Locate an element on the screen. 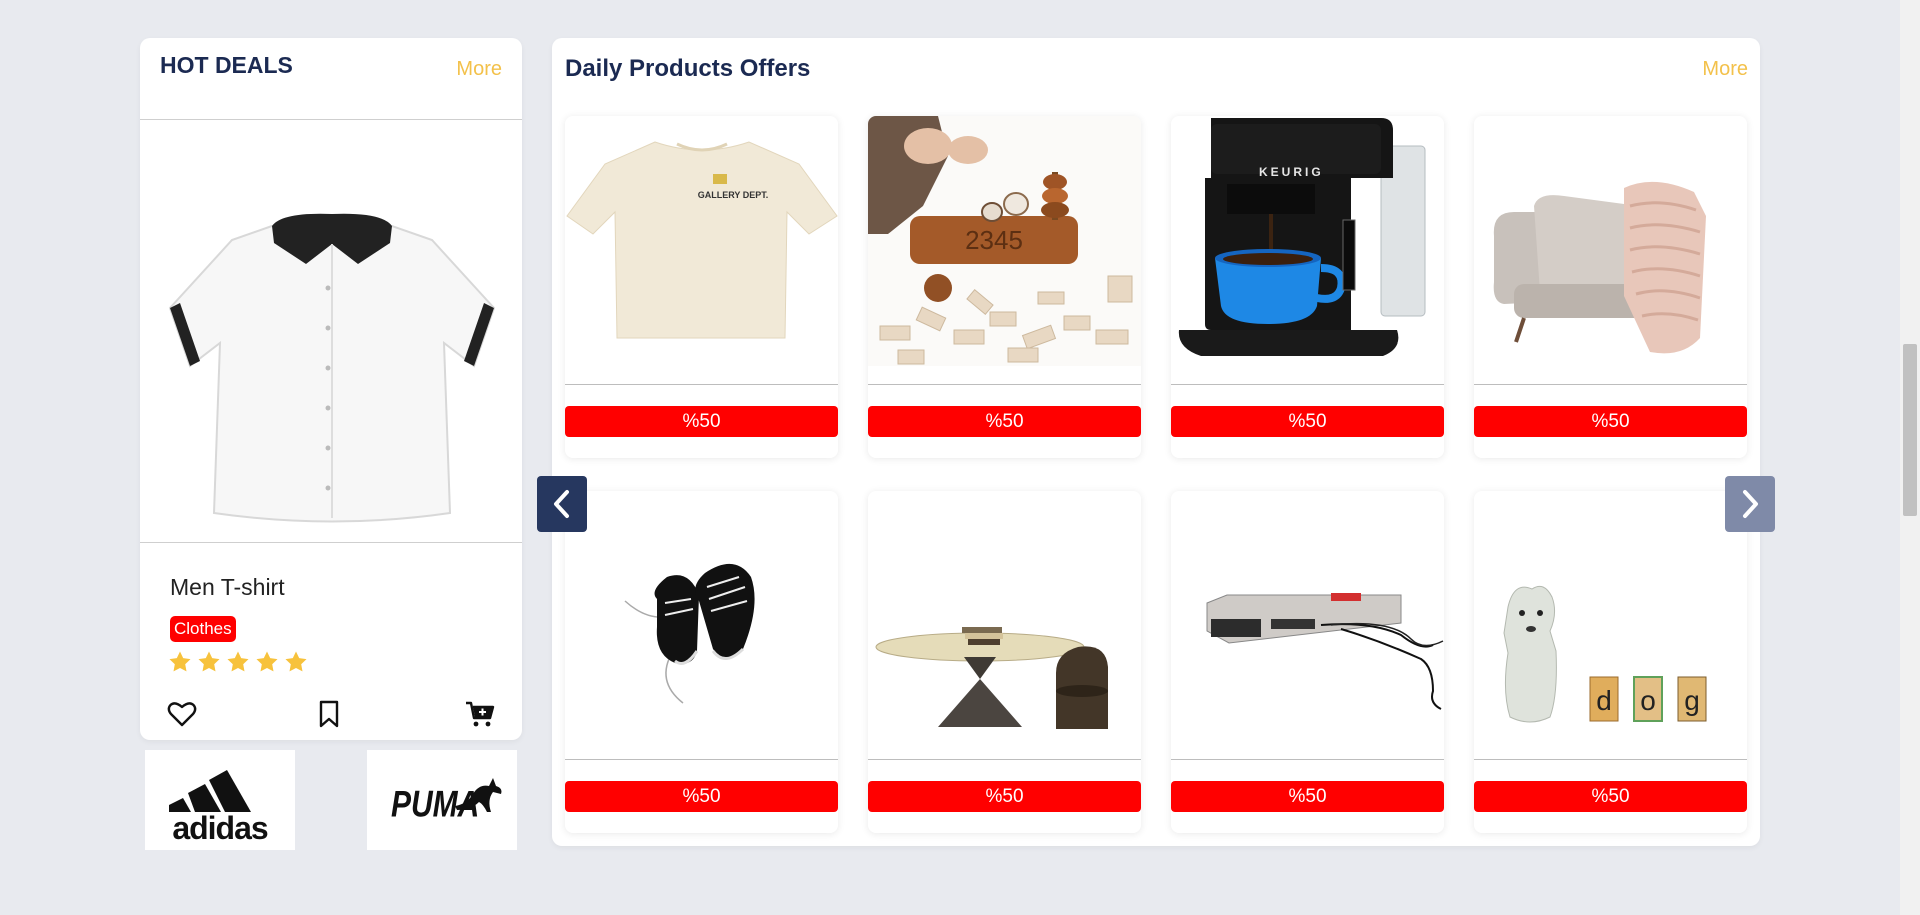 The height and width of the screenshot is (915, 1920). product-card: GALLERY DEPT. %50 is located at coordinates (701, 287).